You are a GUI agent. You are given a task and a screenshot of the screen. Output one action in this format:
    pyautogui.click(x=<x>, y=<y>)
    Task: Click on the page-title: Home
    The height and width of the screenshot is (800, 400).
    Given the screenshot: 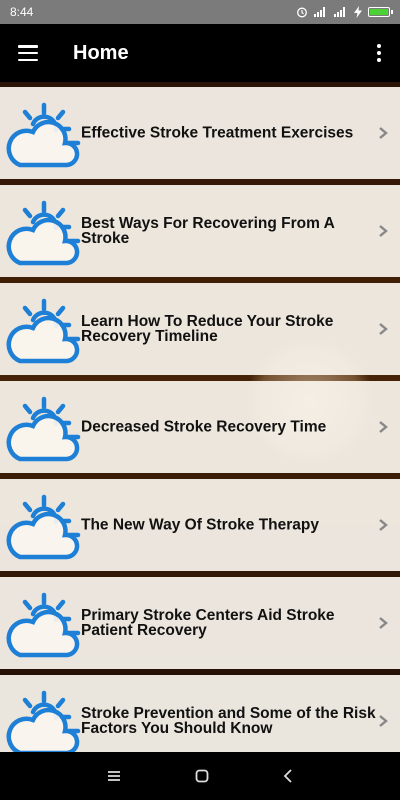 What is the action you would take?
    pyautogui.click(x=101, y=52)
    